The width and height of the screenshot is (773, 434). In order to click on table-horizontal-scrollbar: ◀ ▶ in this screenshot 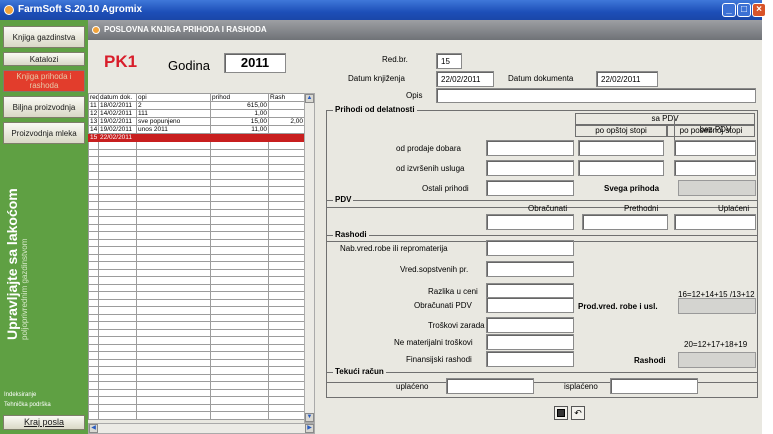, I will do `click(201, 428)`.